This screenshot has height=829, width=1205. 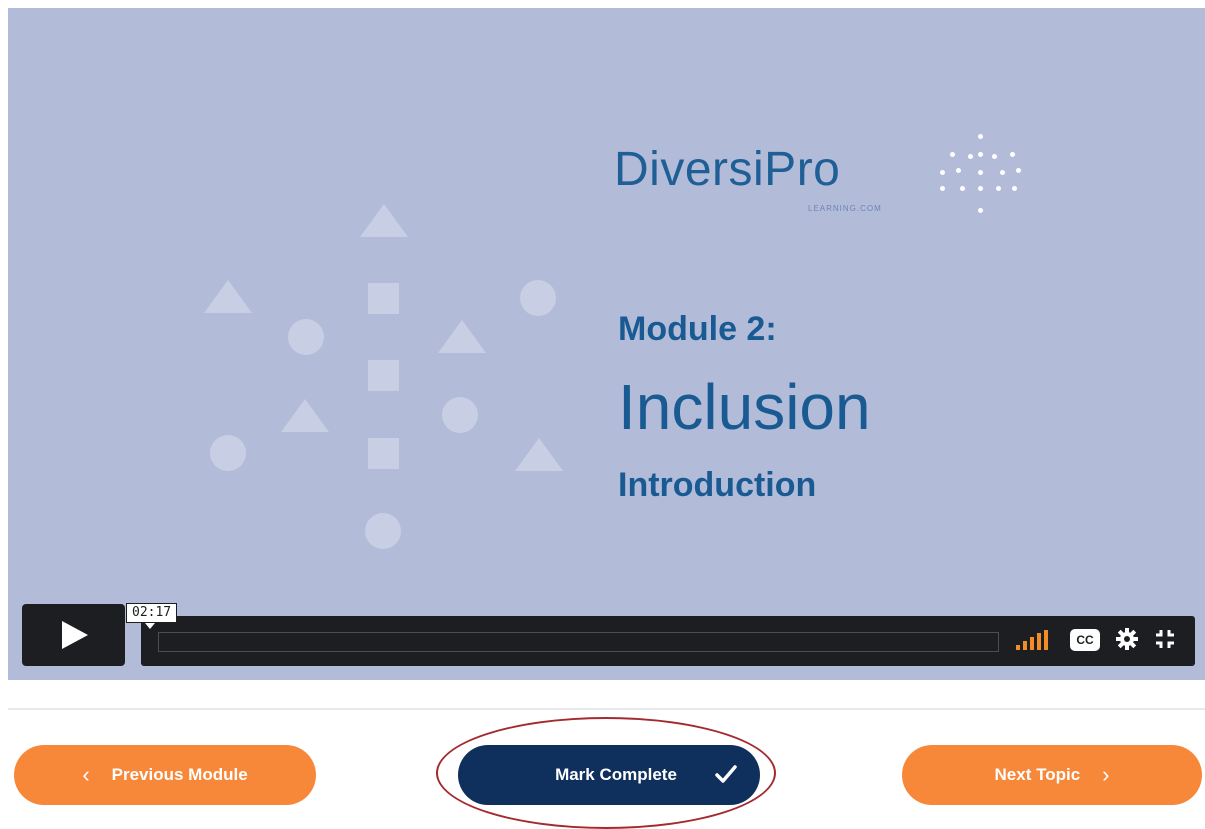 I want to click on chevron-left-icon: ‹, so click(x=86, y=774).